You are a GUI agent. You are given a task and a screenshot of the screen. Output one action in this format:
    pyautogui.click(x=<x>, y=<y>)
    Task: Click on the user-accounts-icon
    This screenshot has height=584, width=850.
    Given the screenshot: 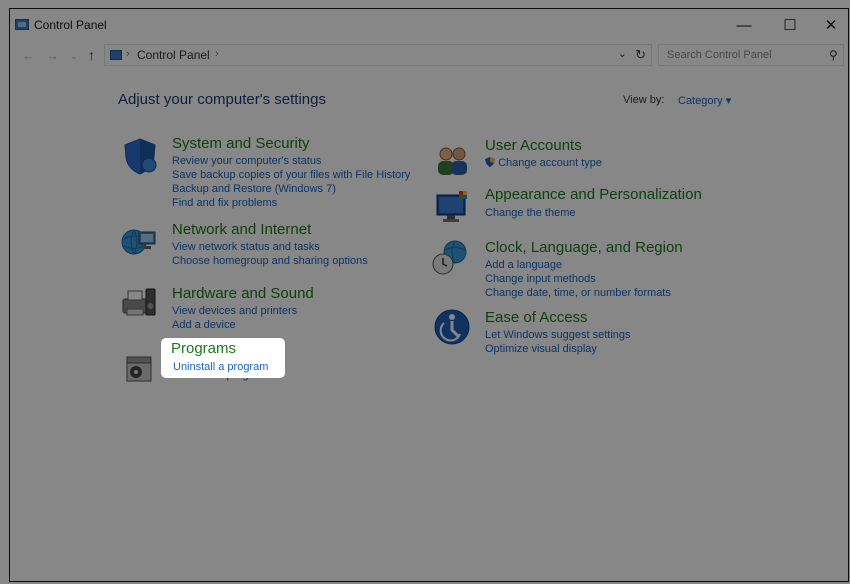 What is the action you would take?
    pyautogui.click(x=452, y=160)
    